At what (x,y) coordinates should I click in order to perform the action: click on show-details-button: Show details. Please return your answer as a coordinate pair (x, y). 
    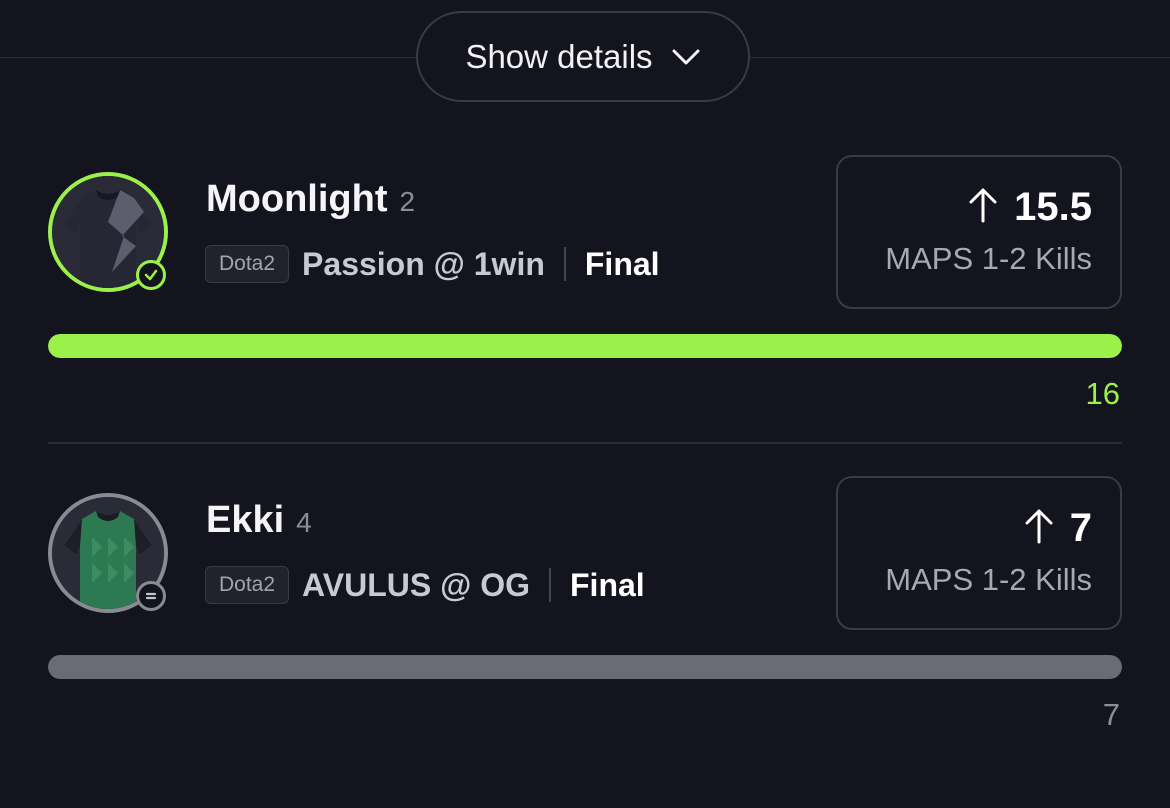
    Looking at the image, I should click on (583, 56).